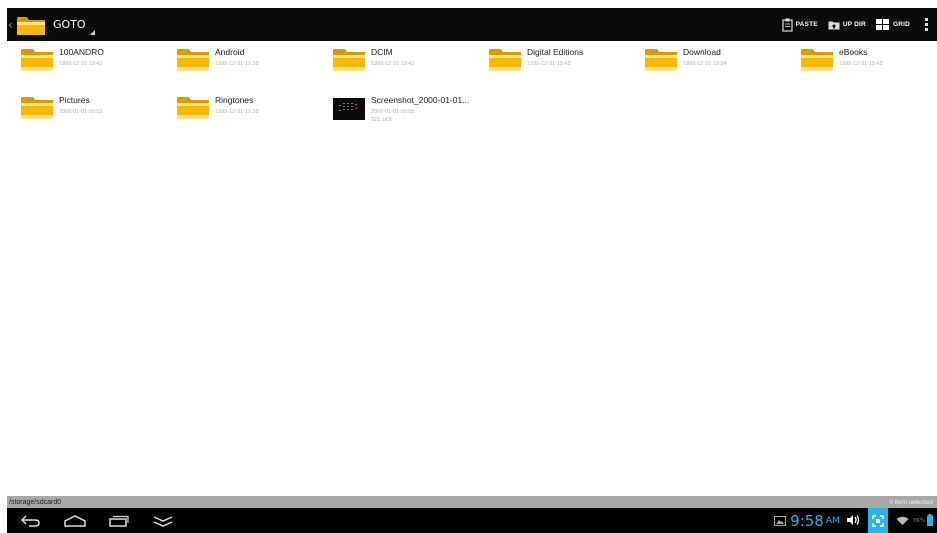  I want to click on back-nav-button, so click(31, 520).